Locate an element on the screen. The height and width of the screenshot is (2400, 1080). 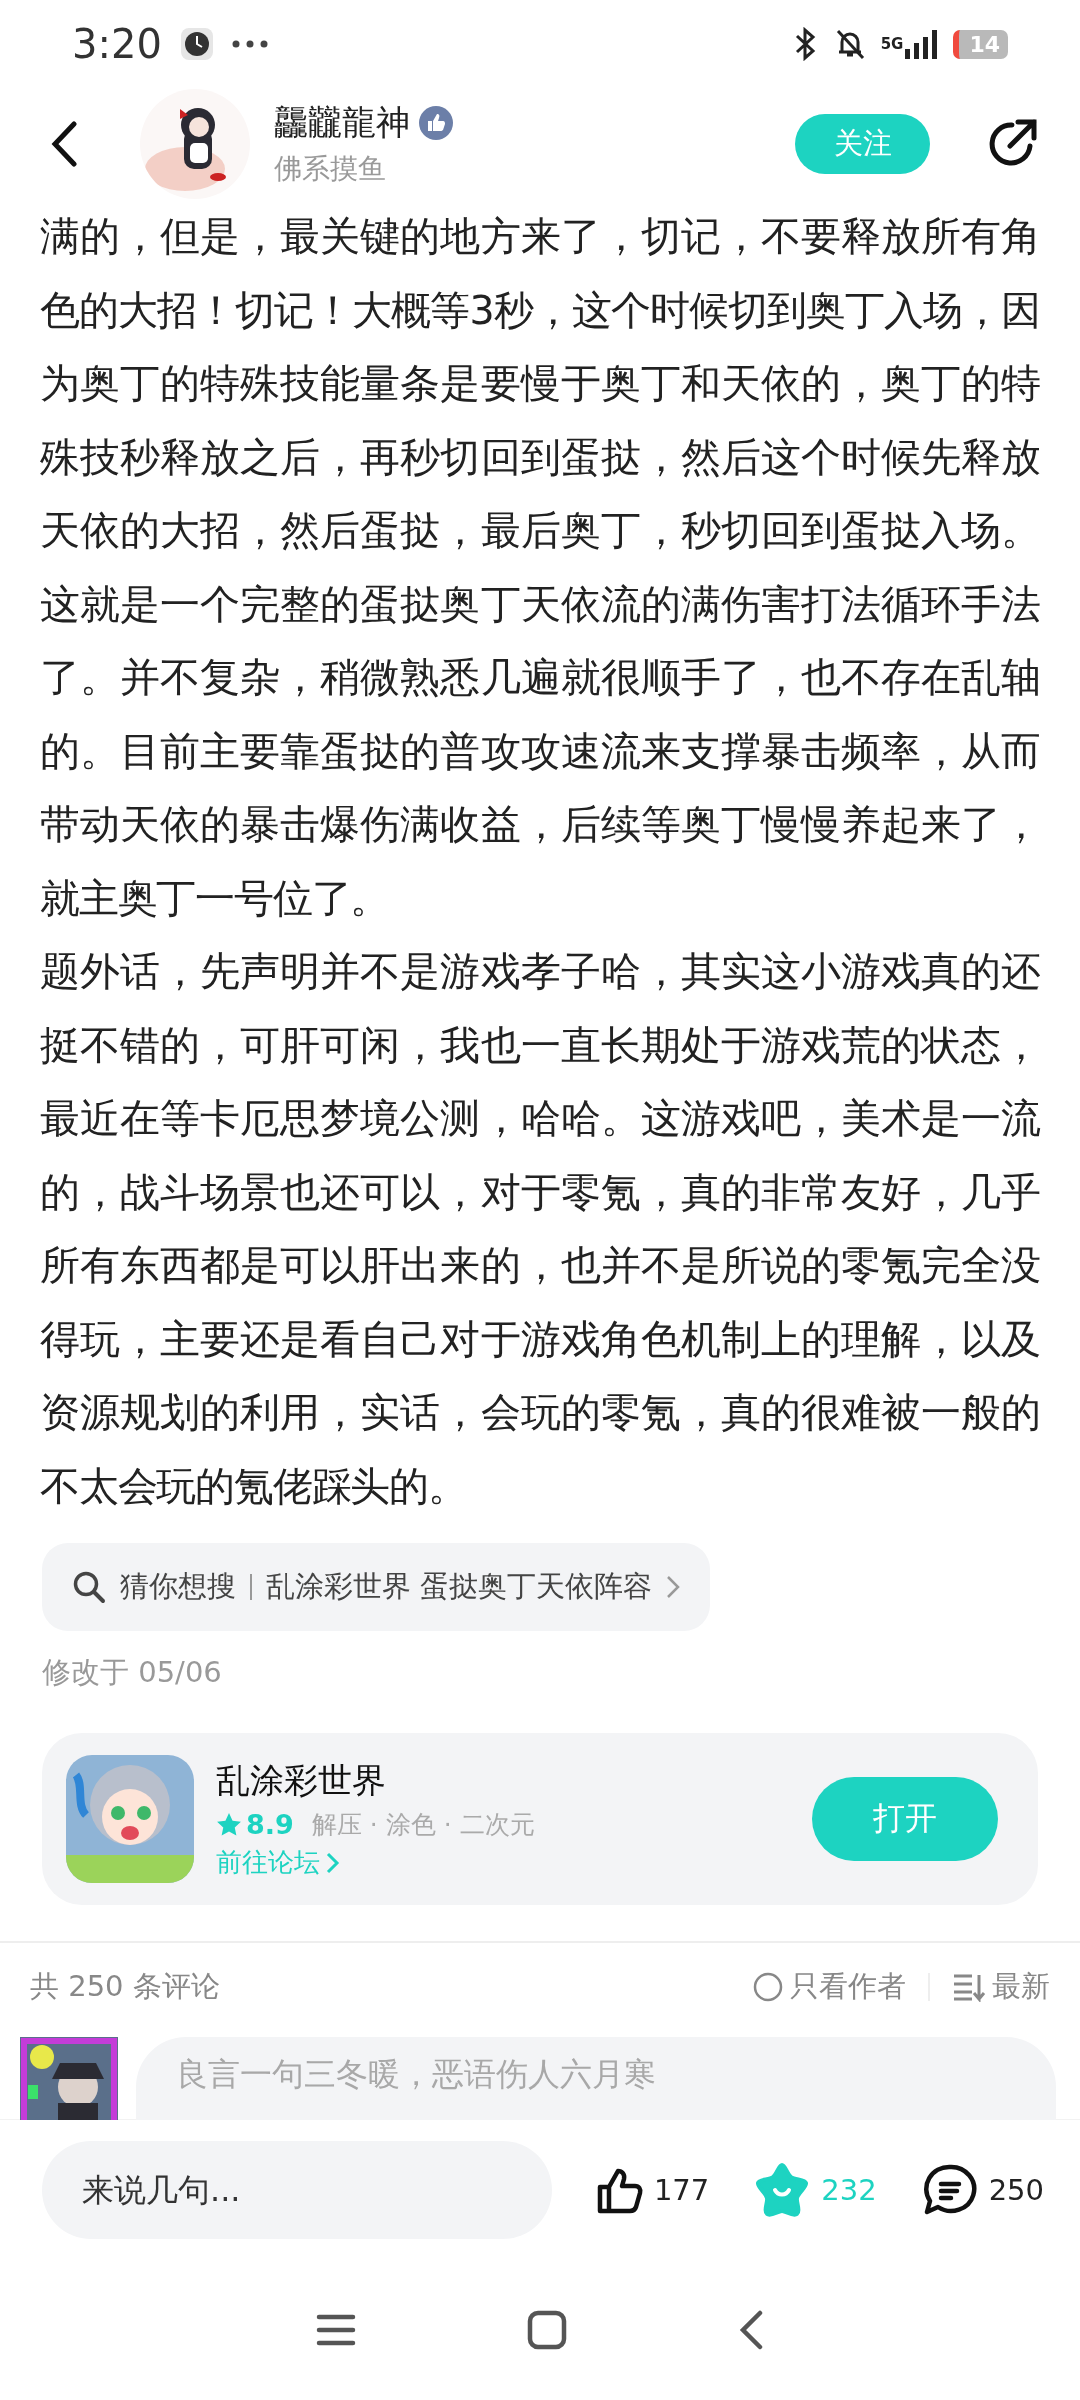
menu-icon is located at coordinates (335, 2330).